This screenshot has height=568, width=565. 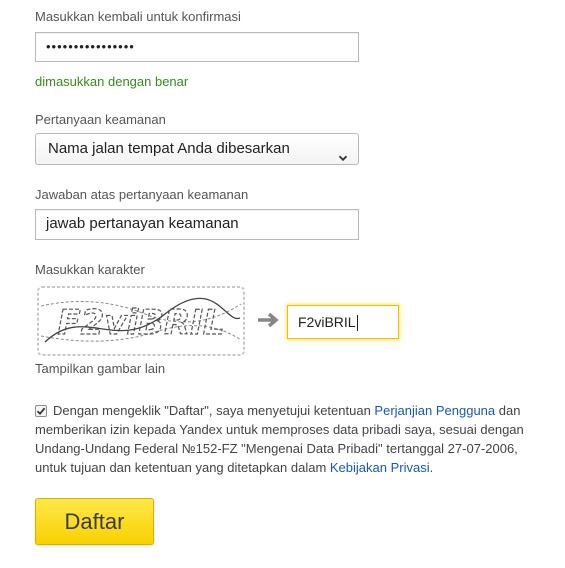 I want to click on checkmark-icon, so click(x=41, y=411).